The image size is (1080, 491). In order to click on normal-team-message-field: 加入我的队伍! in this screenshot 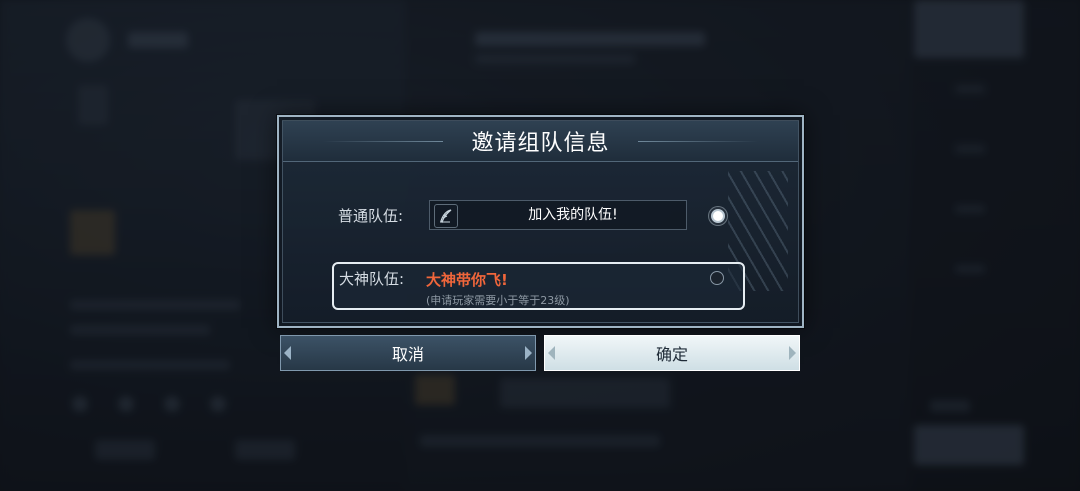, I will do `click(558, 215)`.